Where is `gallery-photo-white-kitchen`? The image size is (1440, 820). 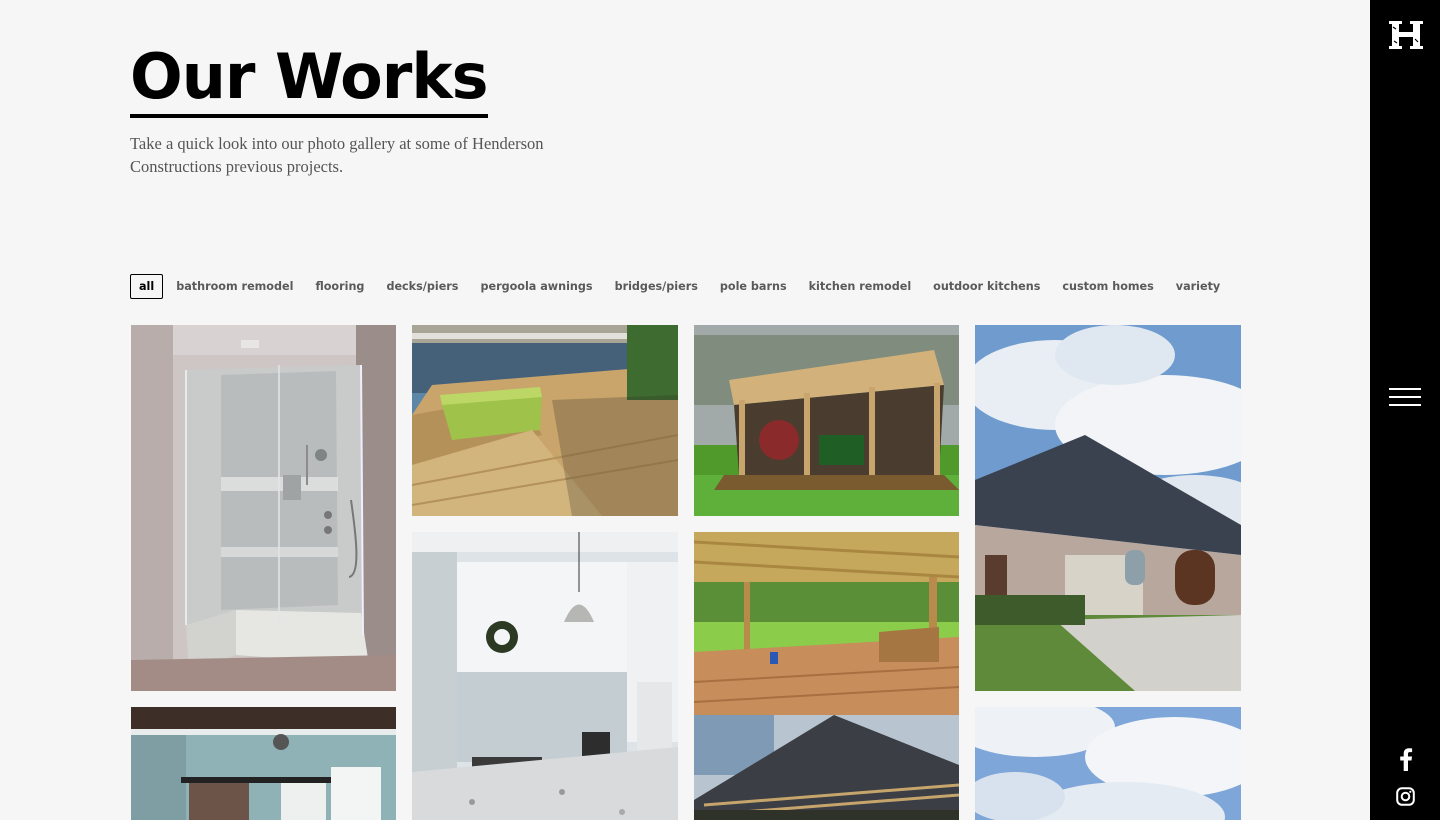
gallery-photo-white-kitchen is located at coordinates (545, 676).